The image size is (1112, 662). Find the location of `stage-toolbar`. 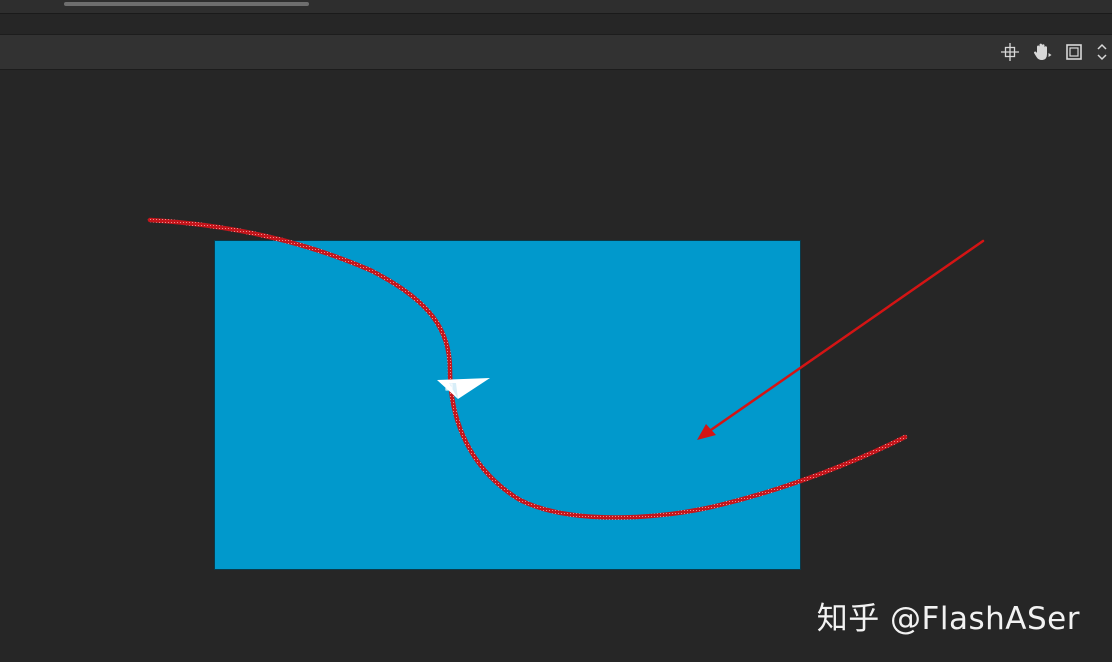

stage-toolbar is located at coordinates (556, 52).